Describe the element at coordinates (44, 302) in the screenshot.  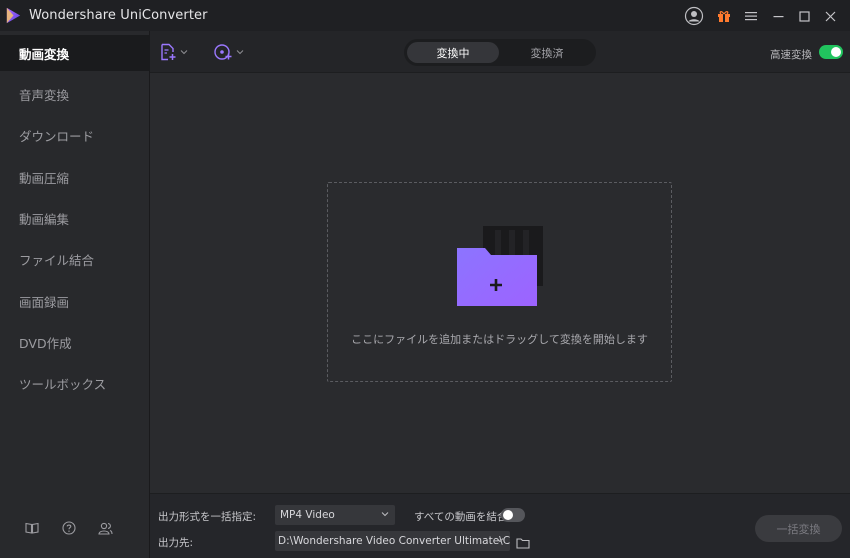
I see `sidebar-item-label: 画面録画` at that location.